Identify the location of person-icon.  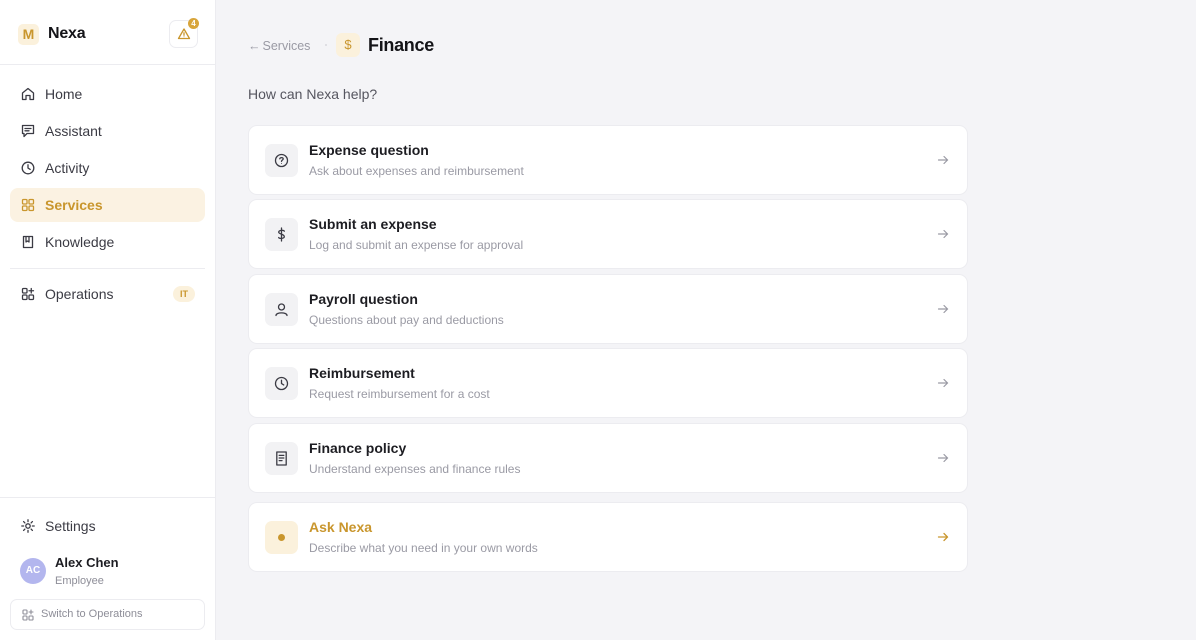
(281, 310).